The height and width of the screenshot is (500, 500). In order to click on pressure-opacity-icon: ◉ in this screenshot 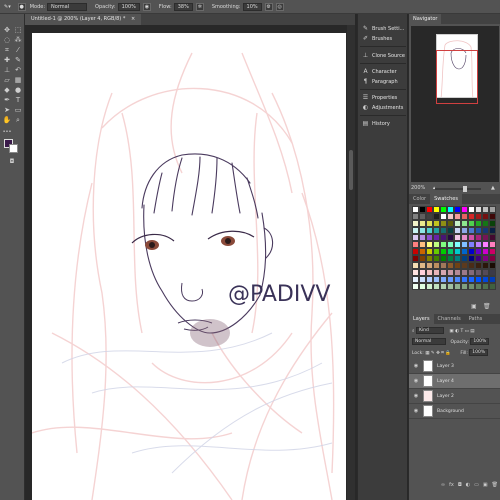, I will do `click(146, 6)`.